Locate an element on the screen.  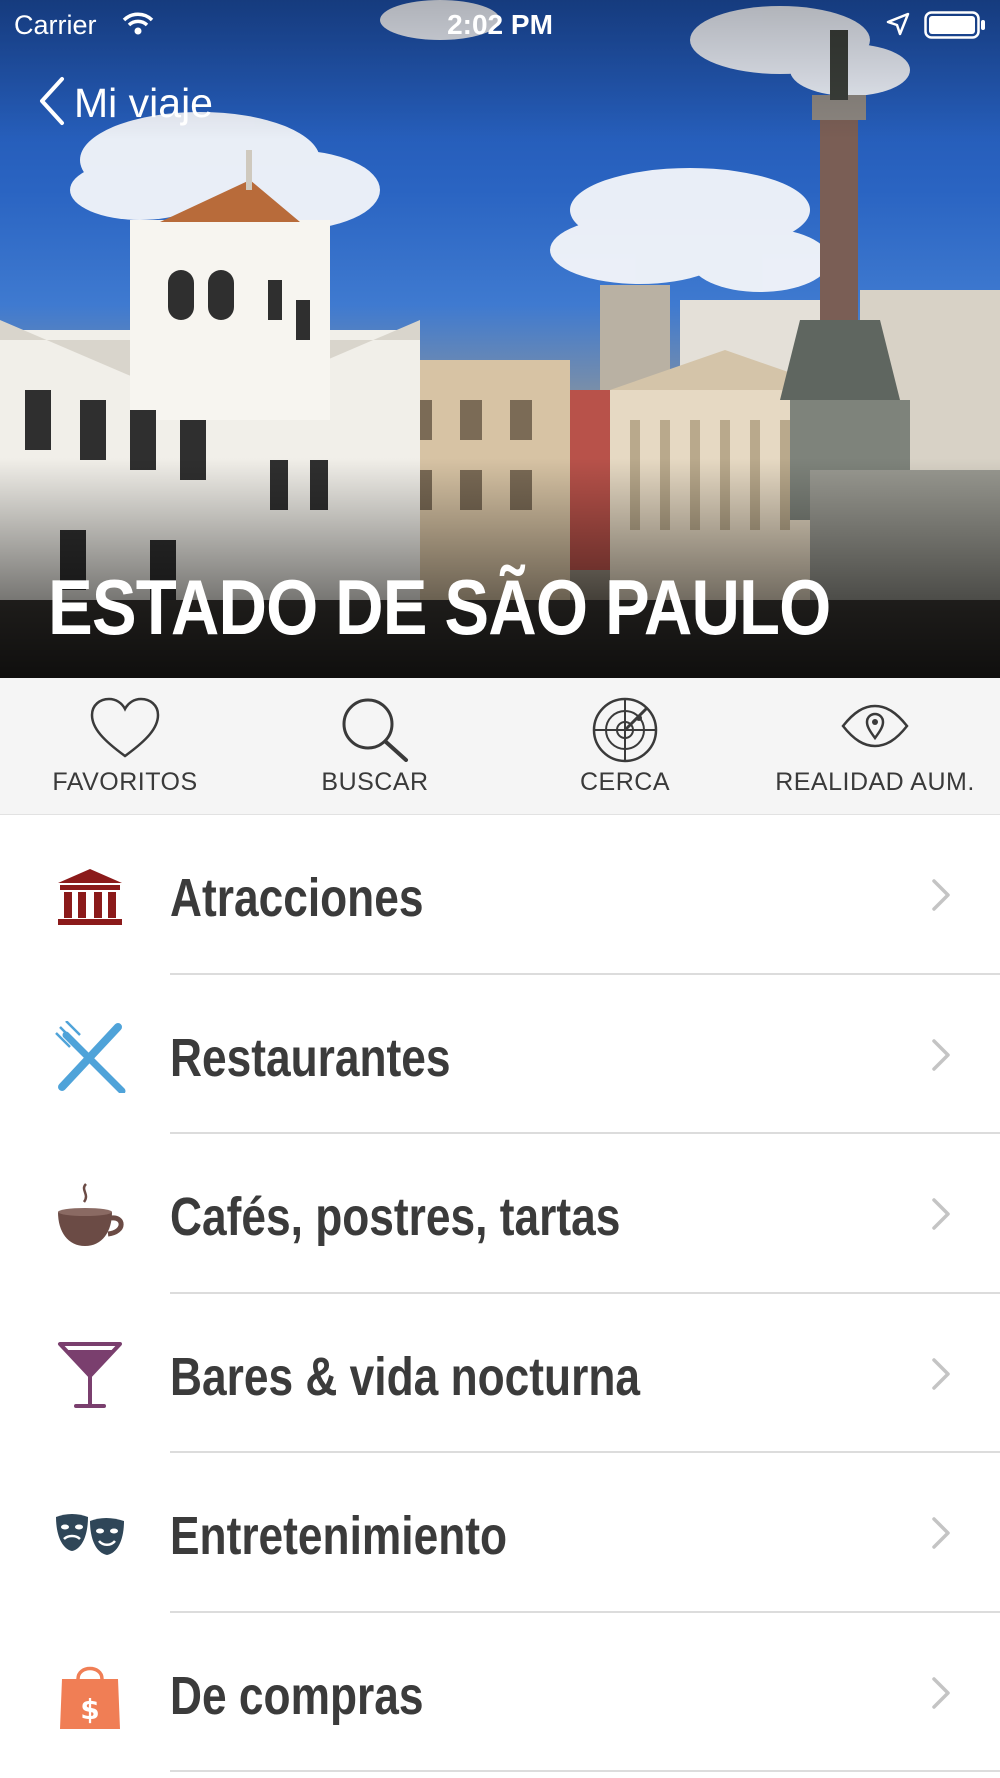
search-button: BUSCAR is located at coordinates (375, 746).